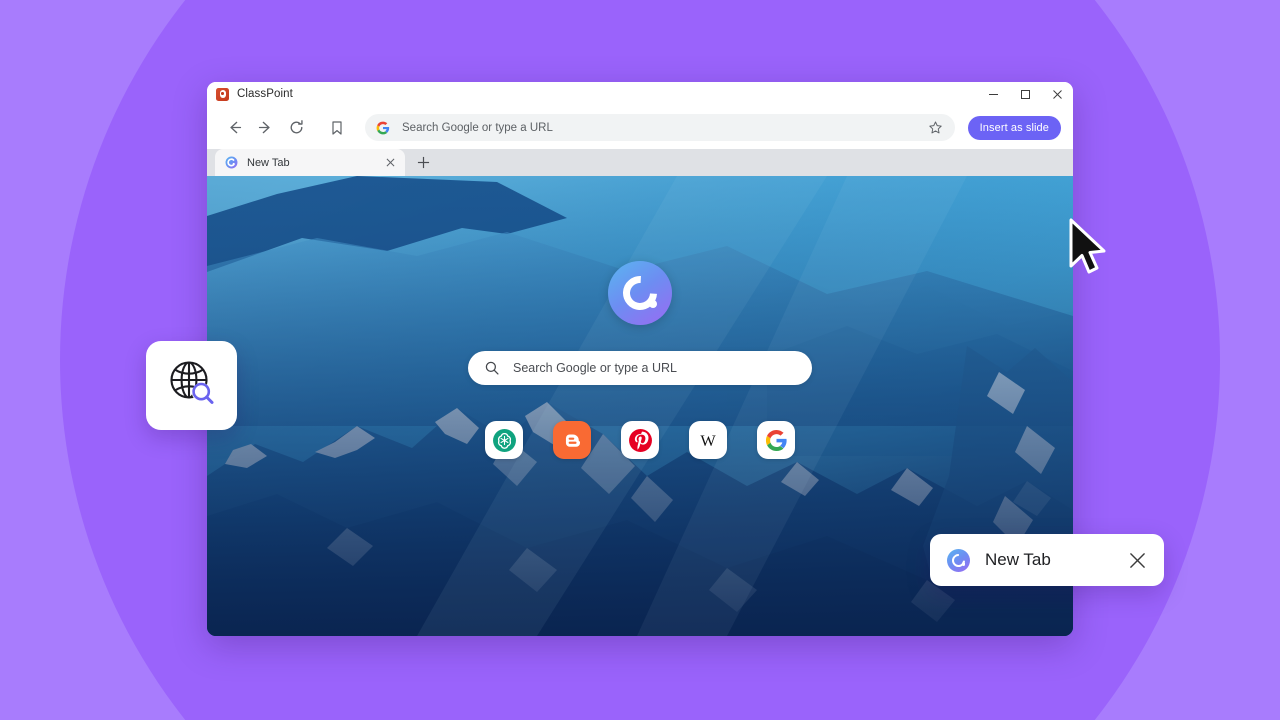 The height and width of the screenshot is (720, 1280). Describe the element at coordinates (492, 368) in the screenshot. I see `magnifier-icon` at that location.